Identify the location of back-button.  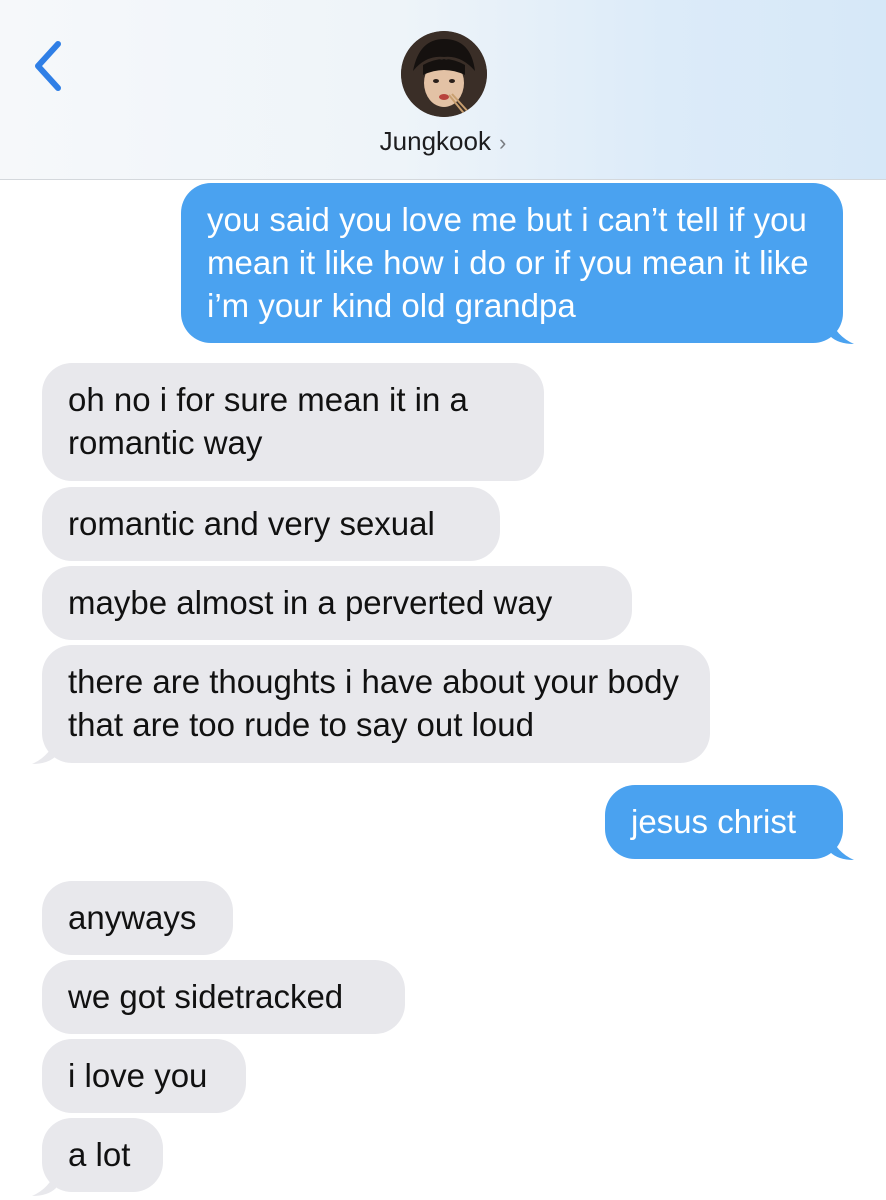
(47, 66).